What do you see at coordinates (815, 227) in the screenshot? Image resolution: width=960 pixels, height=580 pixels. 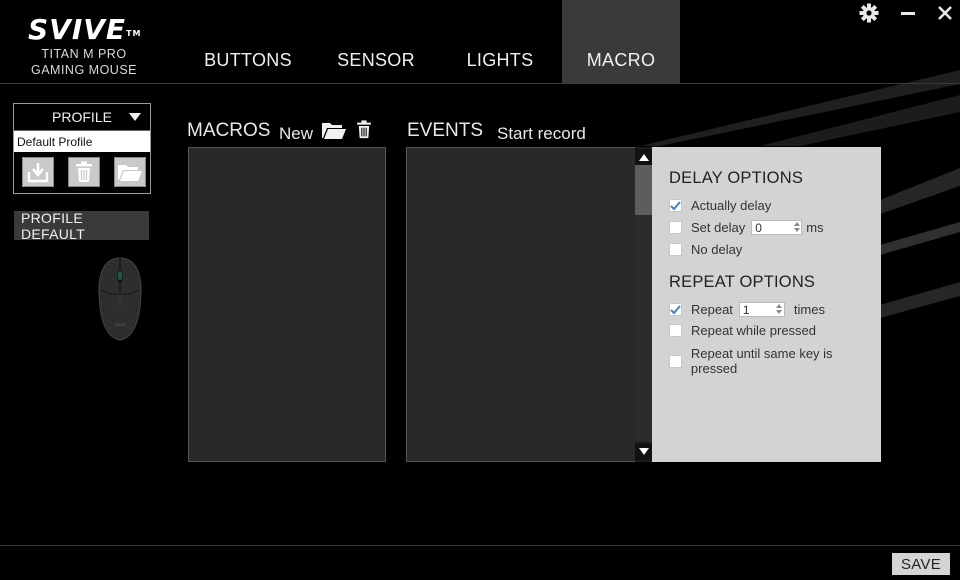 I see `delay-unit: ms` at bounding box center [815, 227].